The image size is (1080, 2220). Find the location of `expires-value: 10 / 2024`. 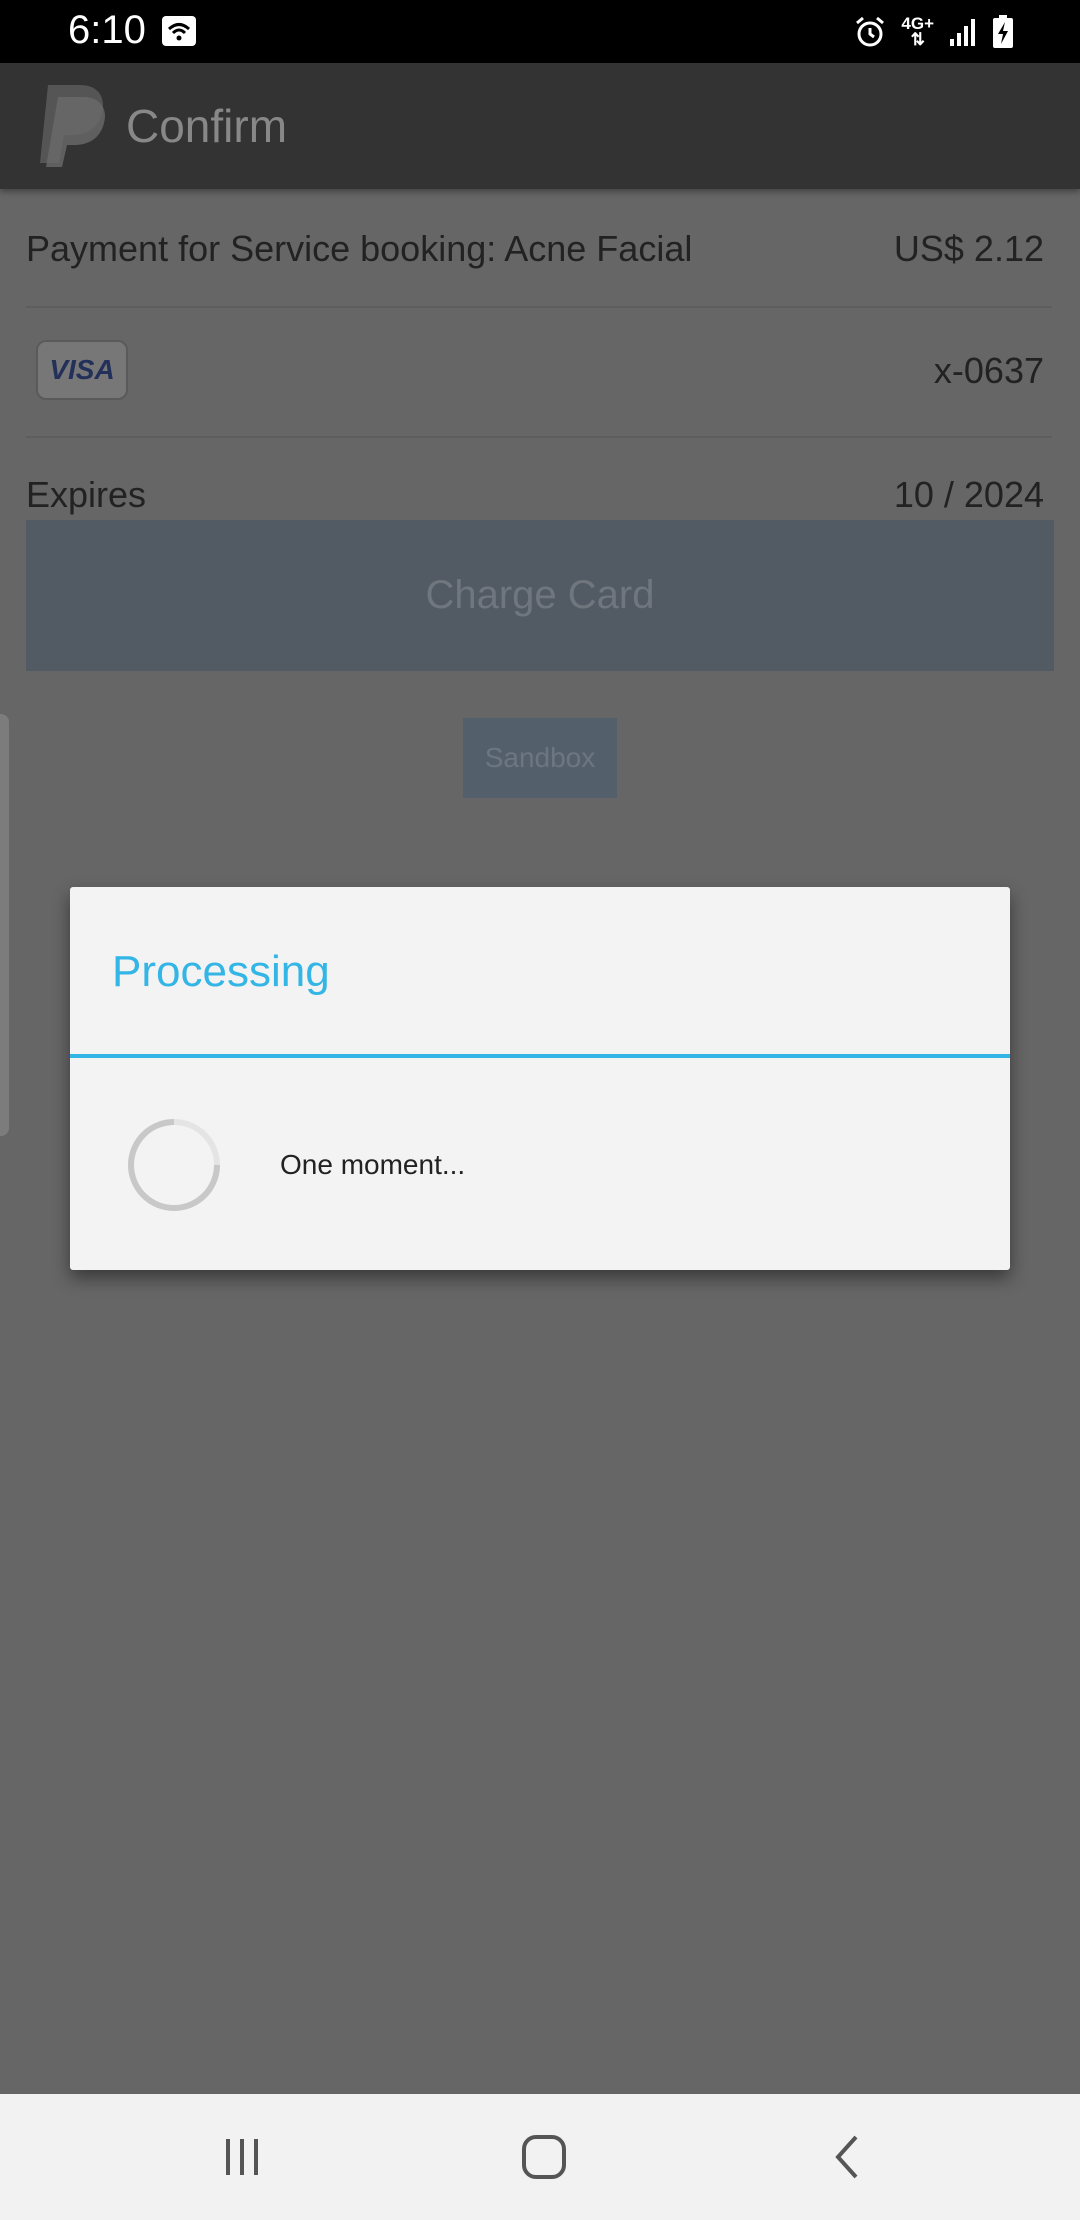

expires-value: 10 / 2024 is located at coordinates (968, 494).